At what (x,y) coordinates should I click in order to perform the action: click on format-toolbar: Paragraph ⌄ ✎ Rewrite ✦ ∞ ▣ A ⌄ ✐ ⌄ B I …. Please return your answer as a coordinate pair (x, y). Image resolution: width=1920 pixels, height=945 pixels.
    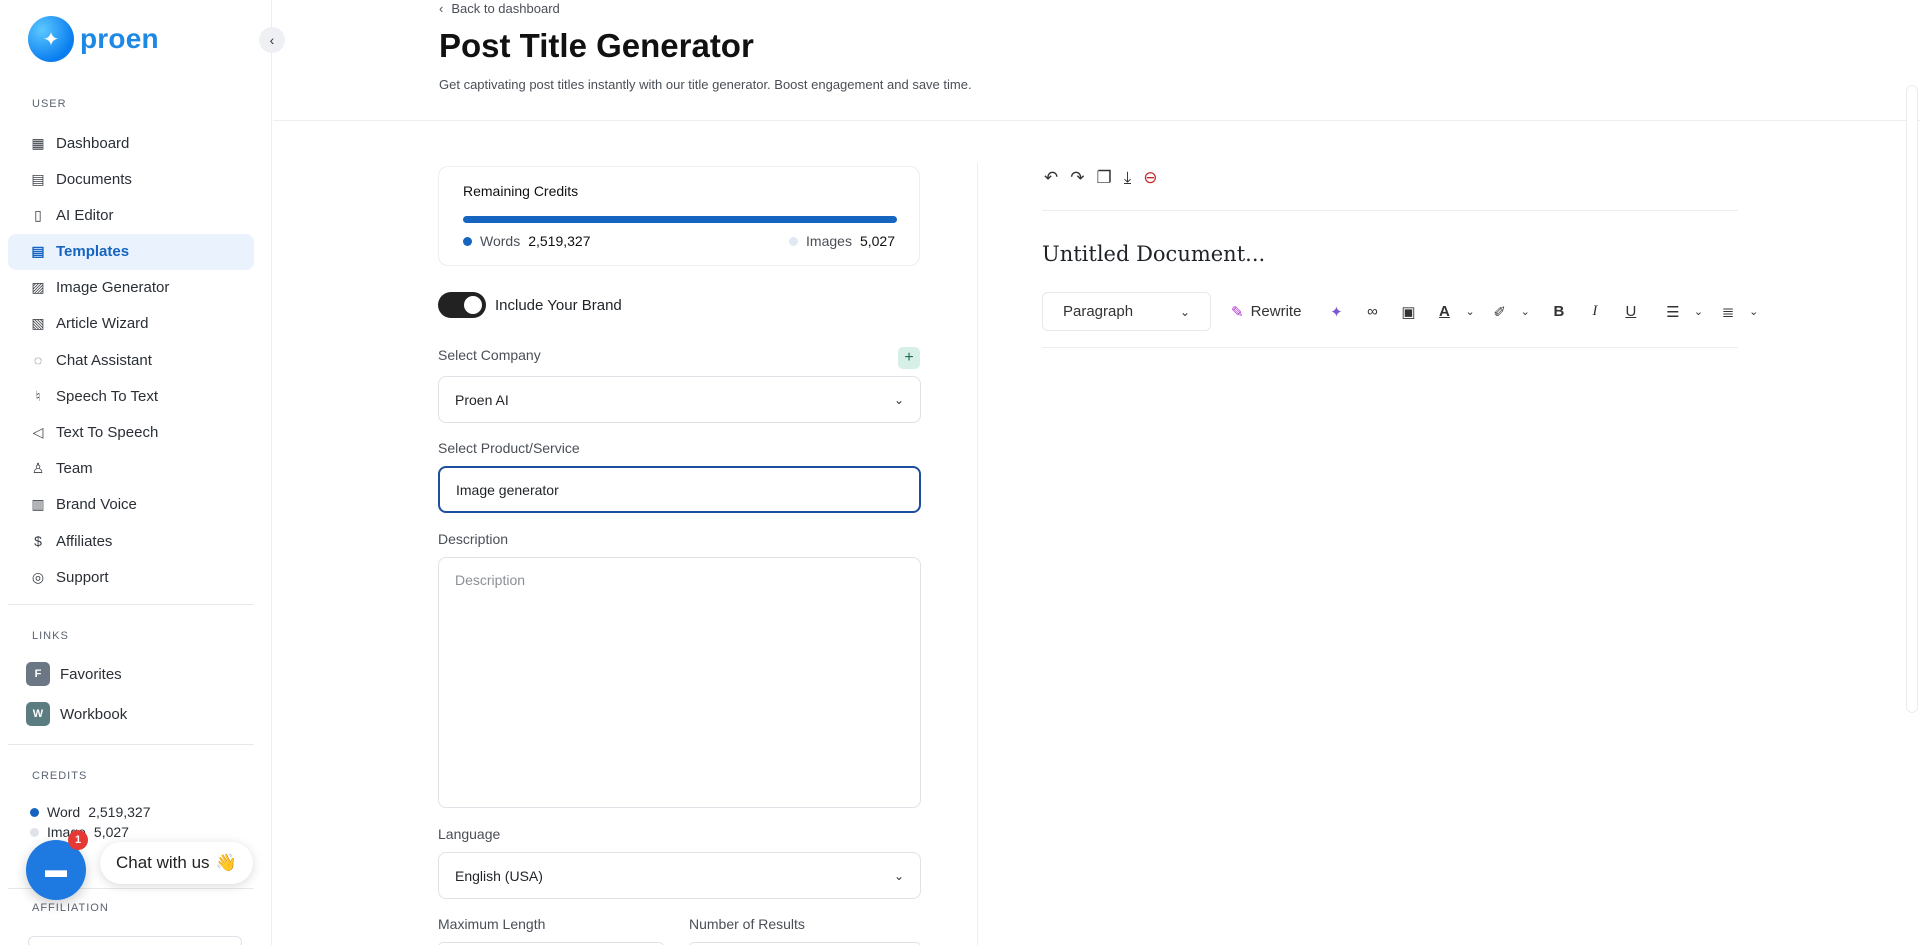
    Looking at the image, I should click on (1400, 311).